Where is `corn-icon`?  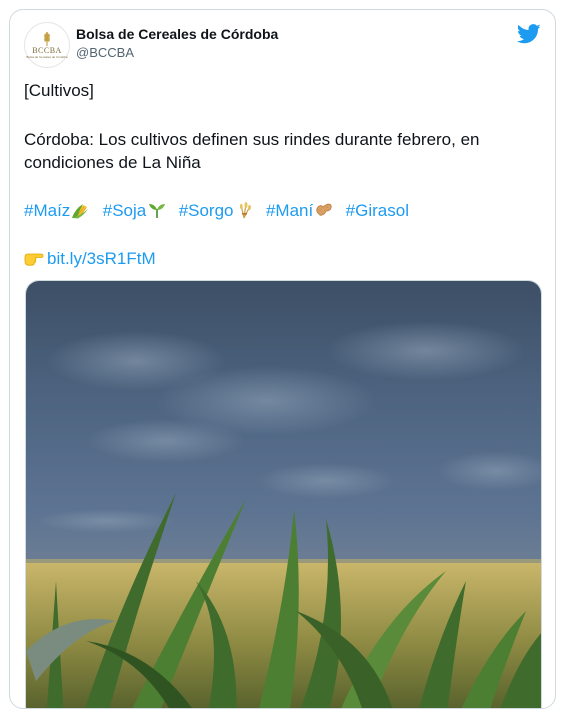 corn-icon is located at coordinates (80, 211).